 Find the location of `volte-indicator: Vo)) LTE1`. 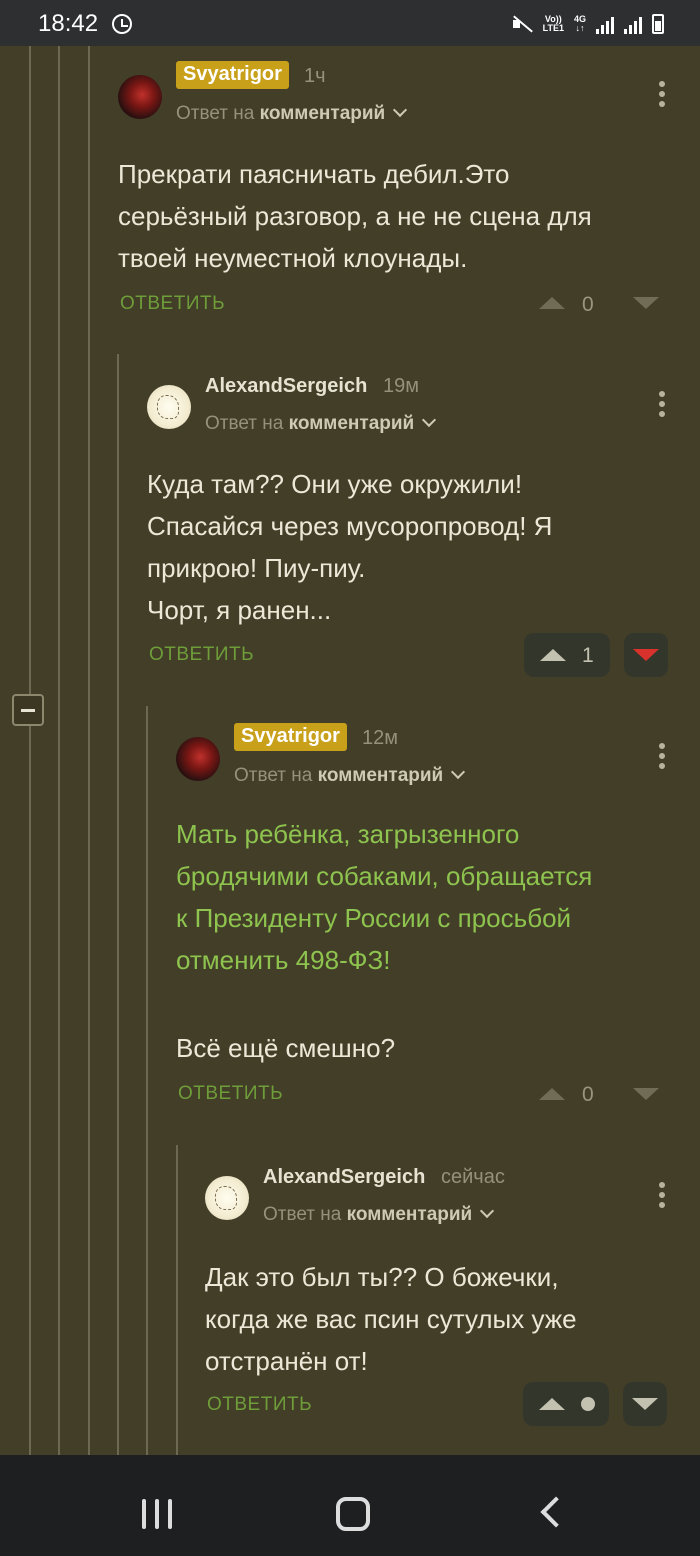

volte-indicator: Vo)) LTE1 is located at coordinates (553, 23).